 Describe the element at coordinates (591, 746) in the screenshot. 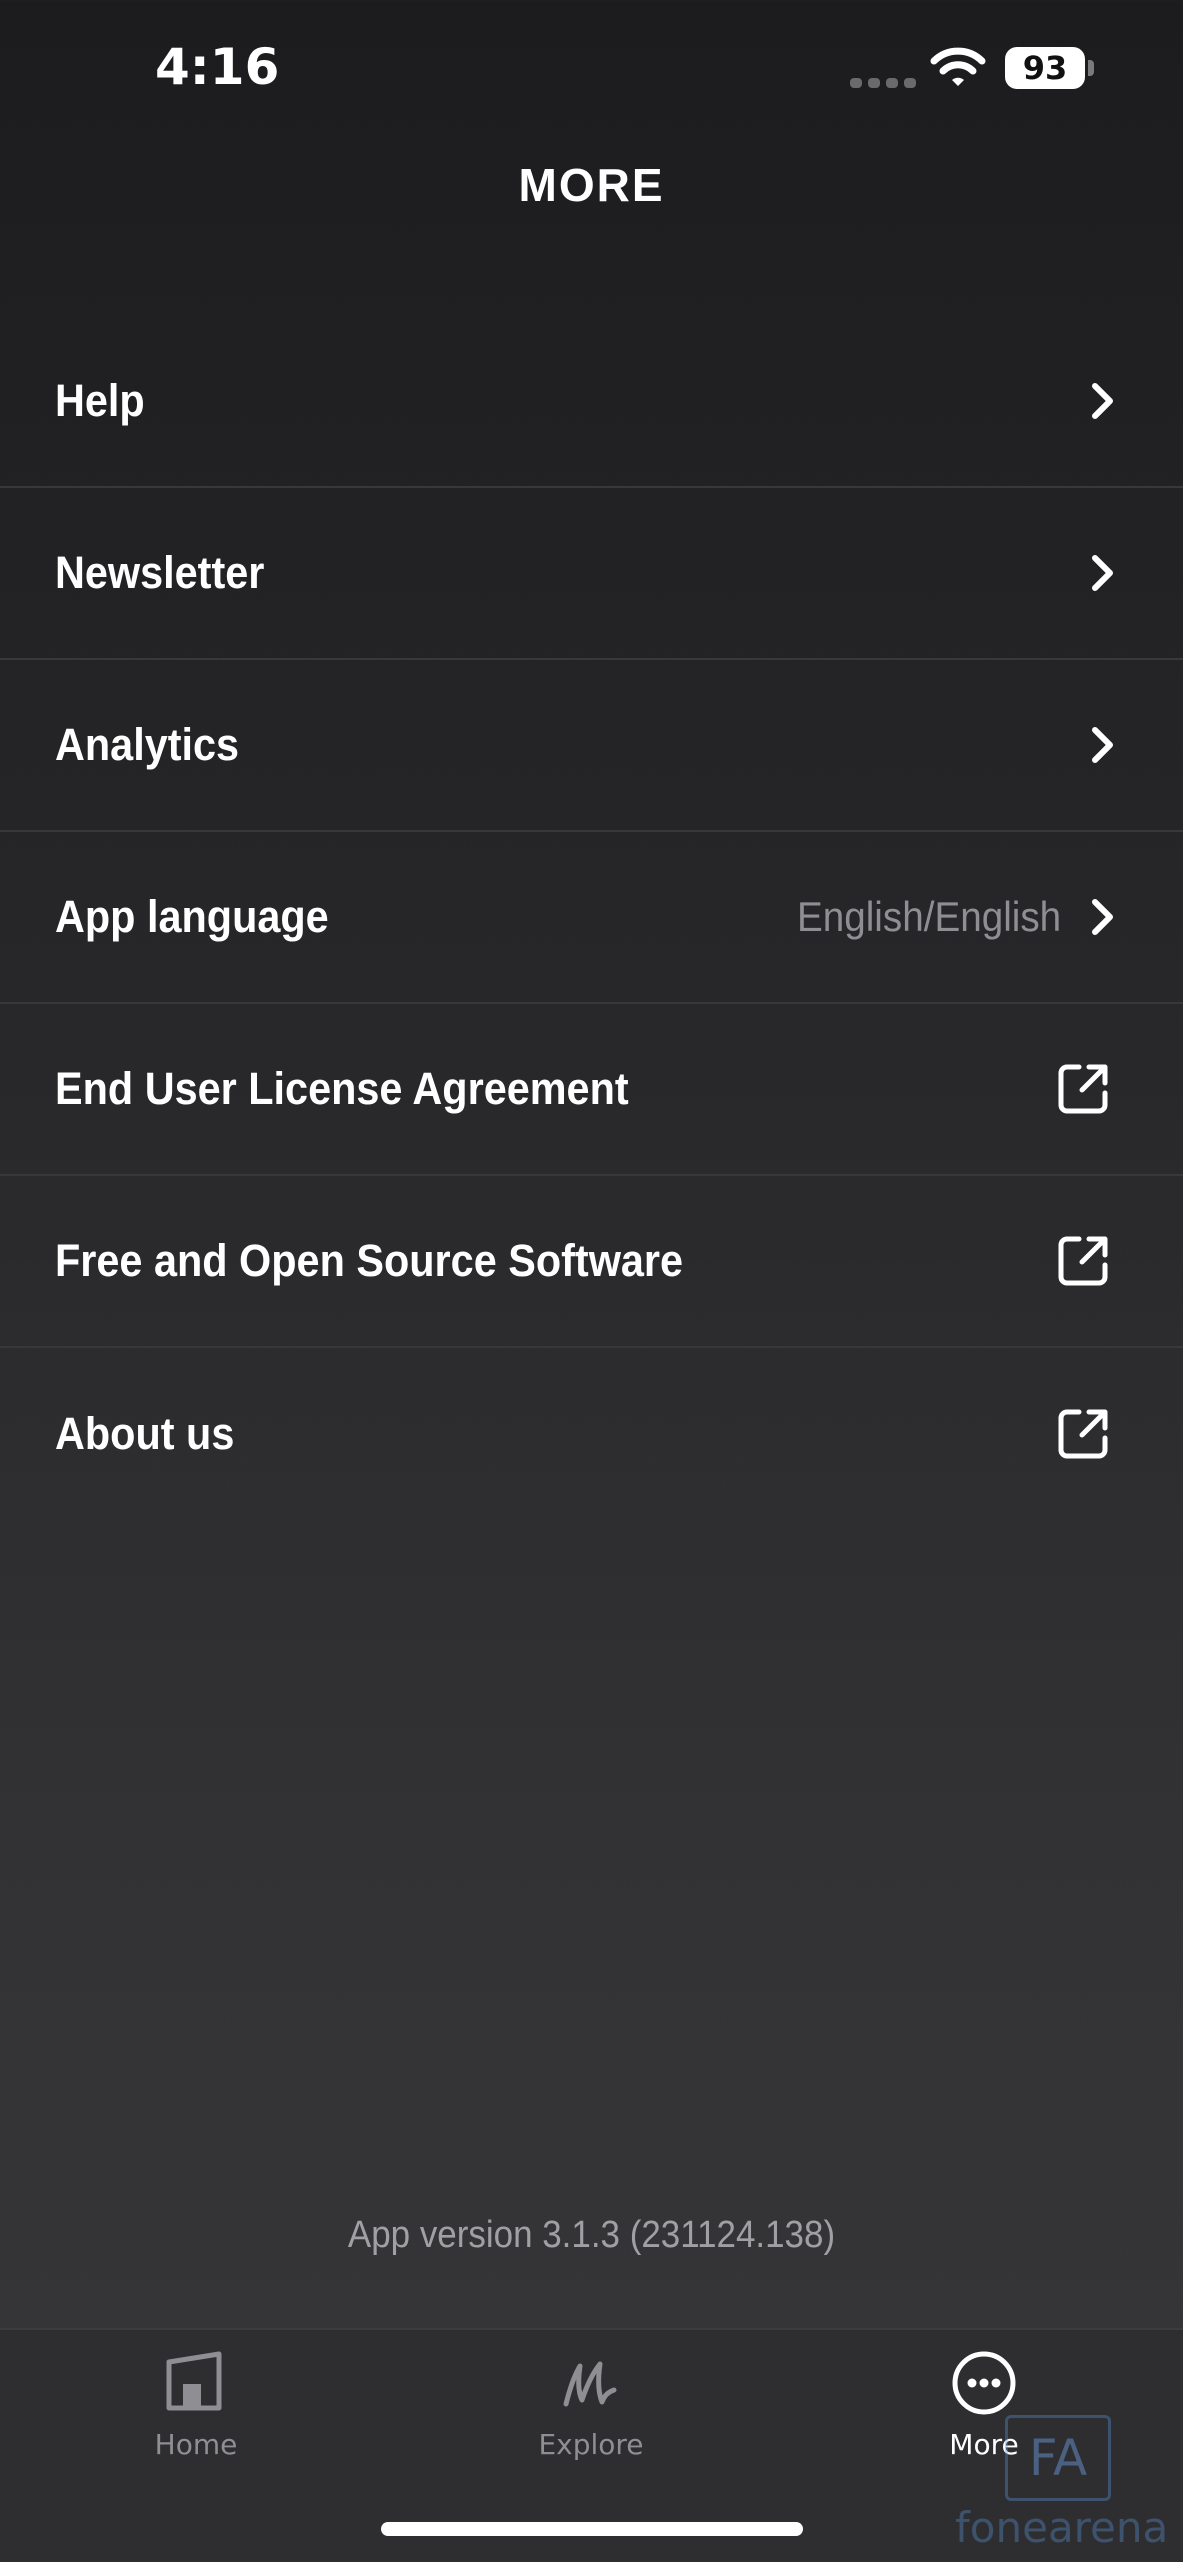

I see `menu-item-analytics: Analytics` at that location.